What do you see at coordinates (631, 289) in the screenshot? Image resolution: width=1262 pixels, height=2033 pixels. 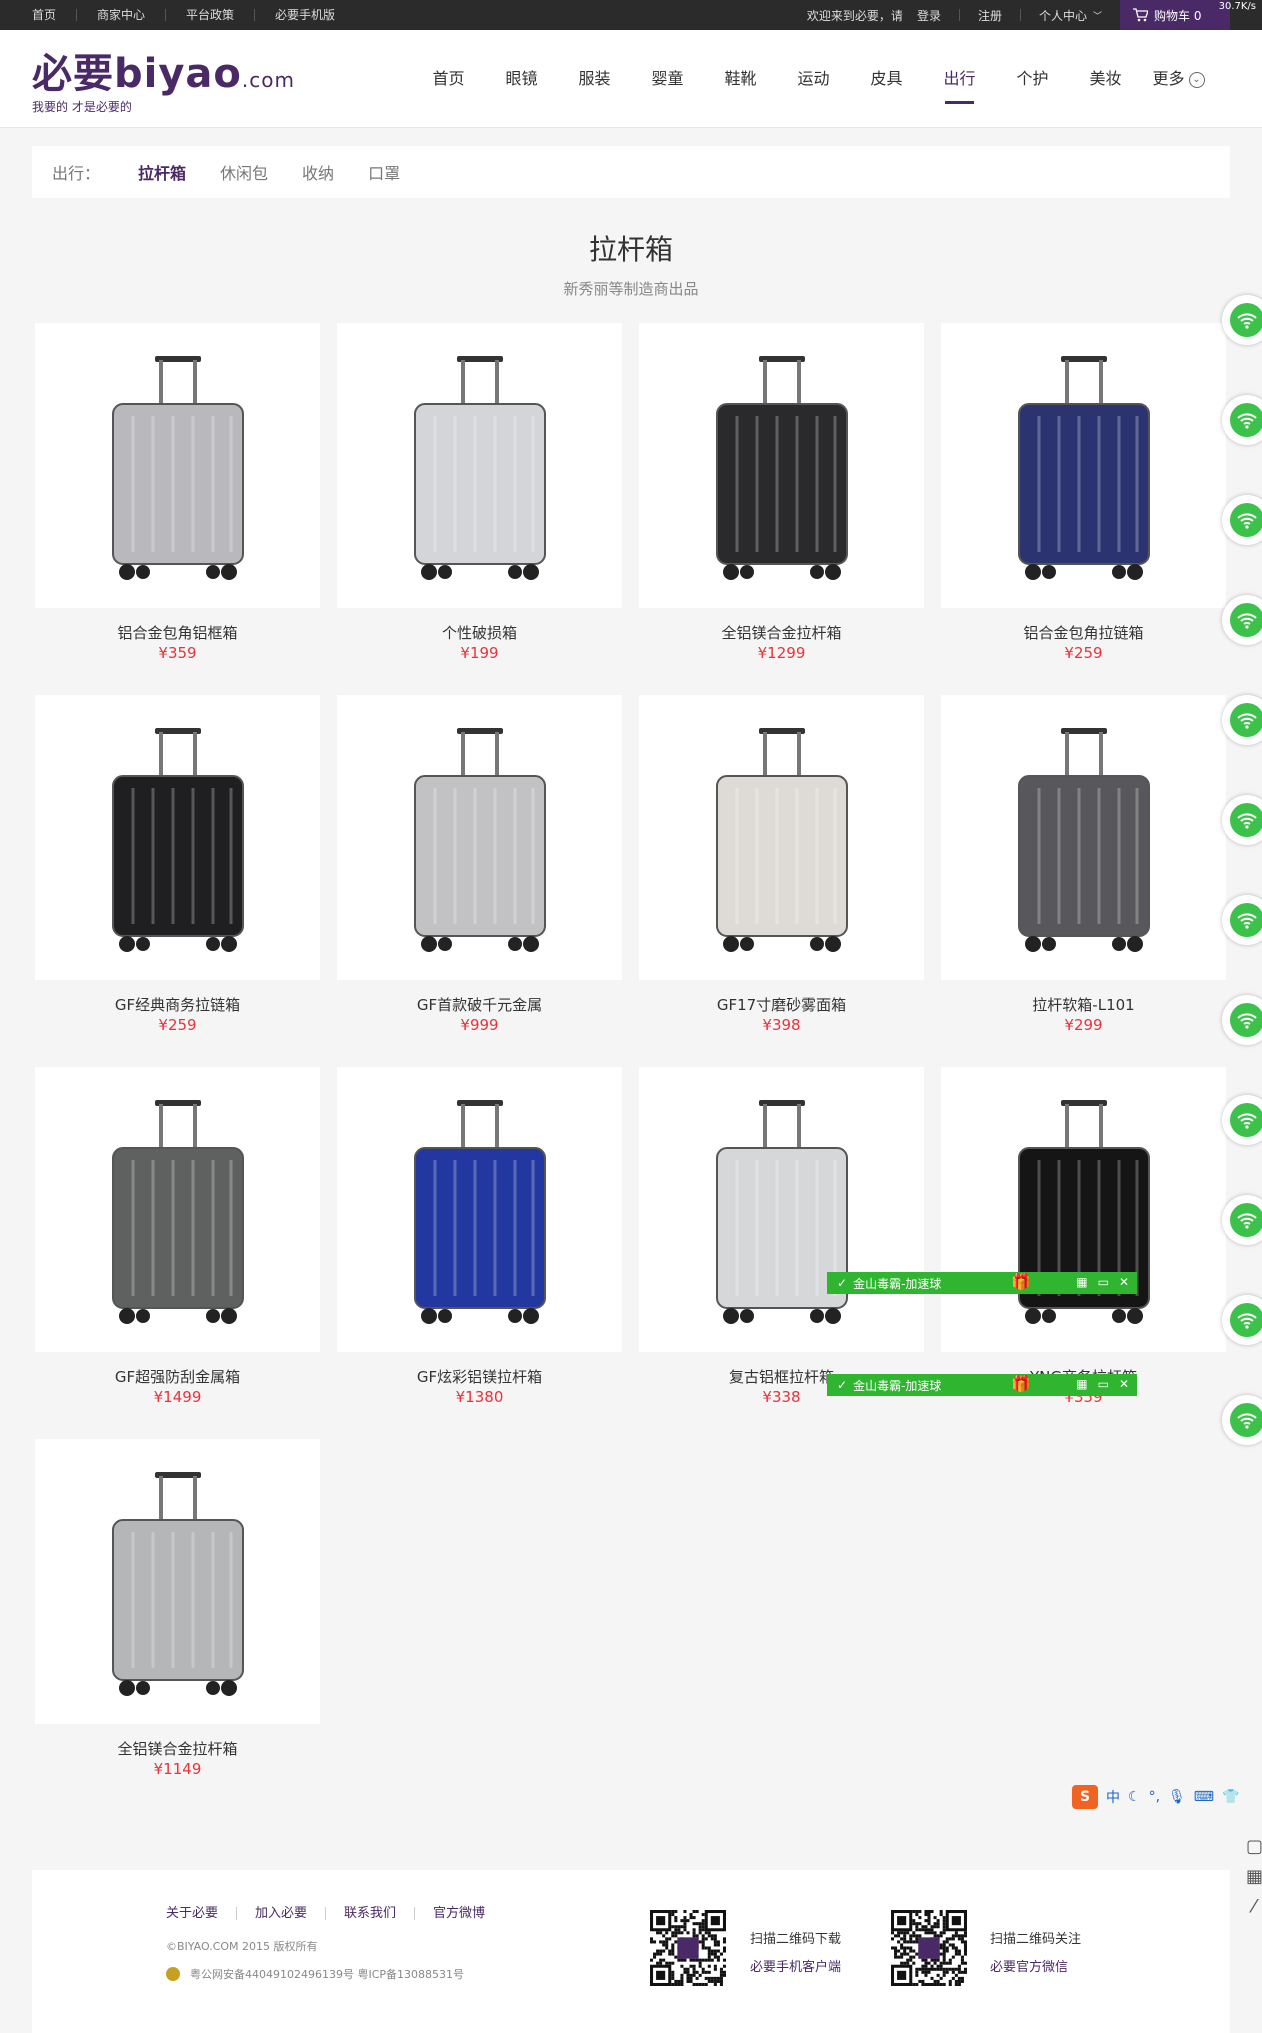 I see `page-subtitle: 新秀丽等制造商出品` at bounding box center [631, 289].